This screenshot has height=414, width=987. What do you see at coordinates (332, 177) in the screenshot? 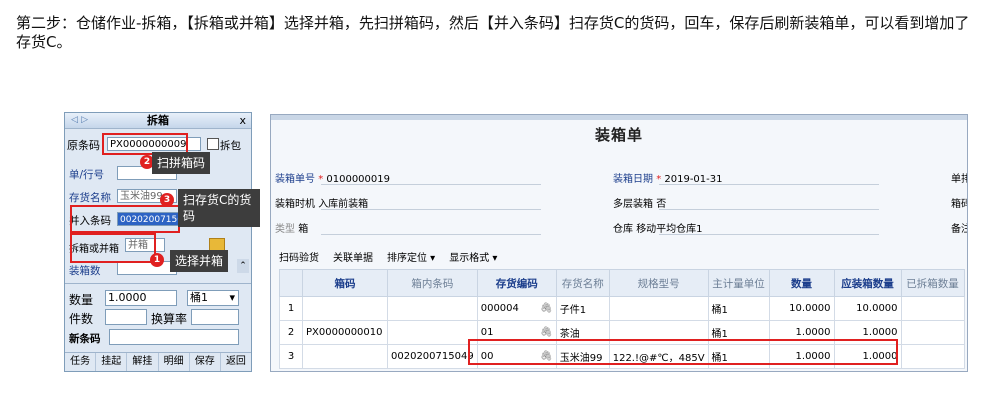
I see `doc-no-field: 装箱单号 * 0100000019` at bounding box center [332, 177].